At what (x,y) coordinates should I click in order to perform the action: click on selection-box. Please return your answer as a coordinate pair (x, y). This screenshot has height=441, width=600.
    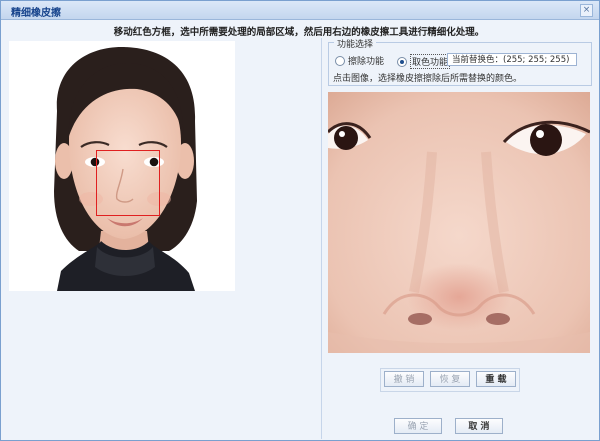
    Looking at the image, I should click on (128, 183).